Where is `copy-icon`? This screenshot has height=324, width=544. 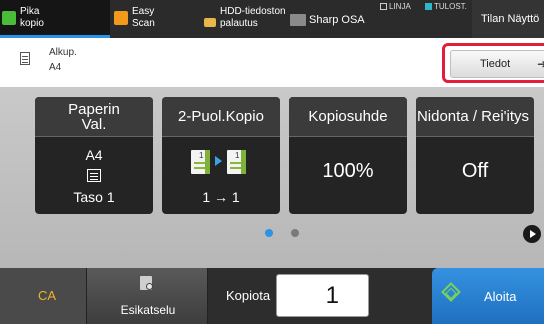
copy-icon is located at coordinates (9, 18).